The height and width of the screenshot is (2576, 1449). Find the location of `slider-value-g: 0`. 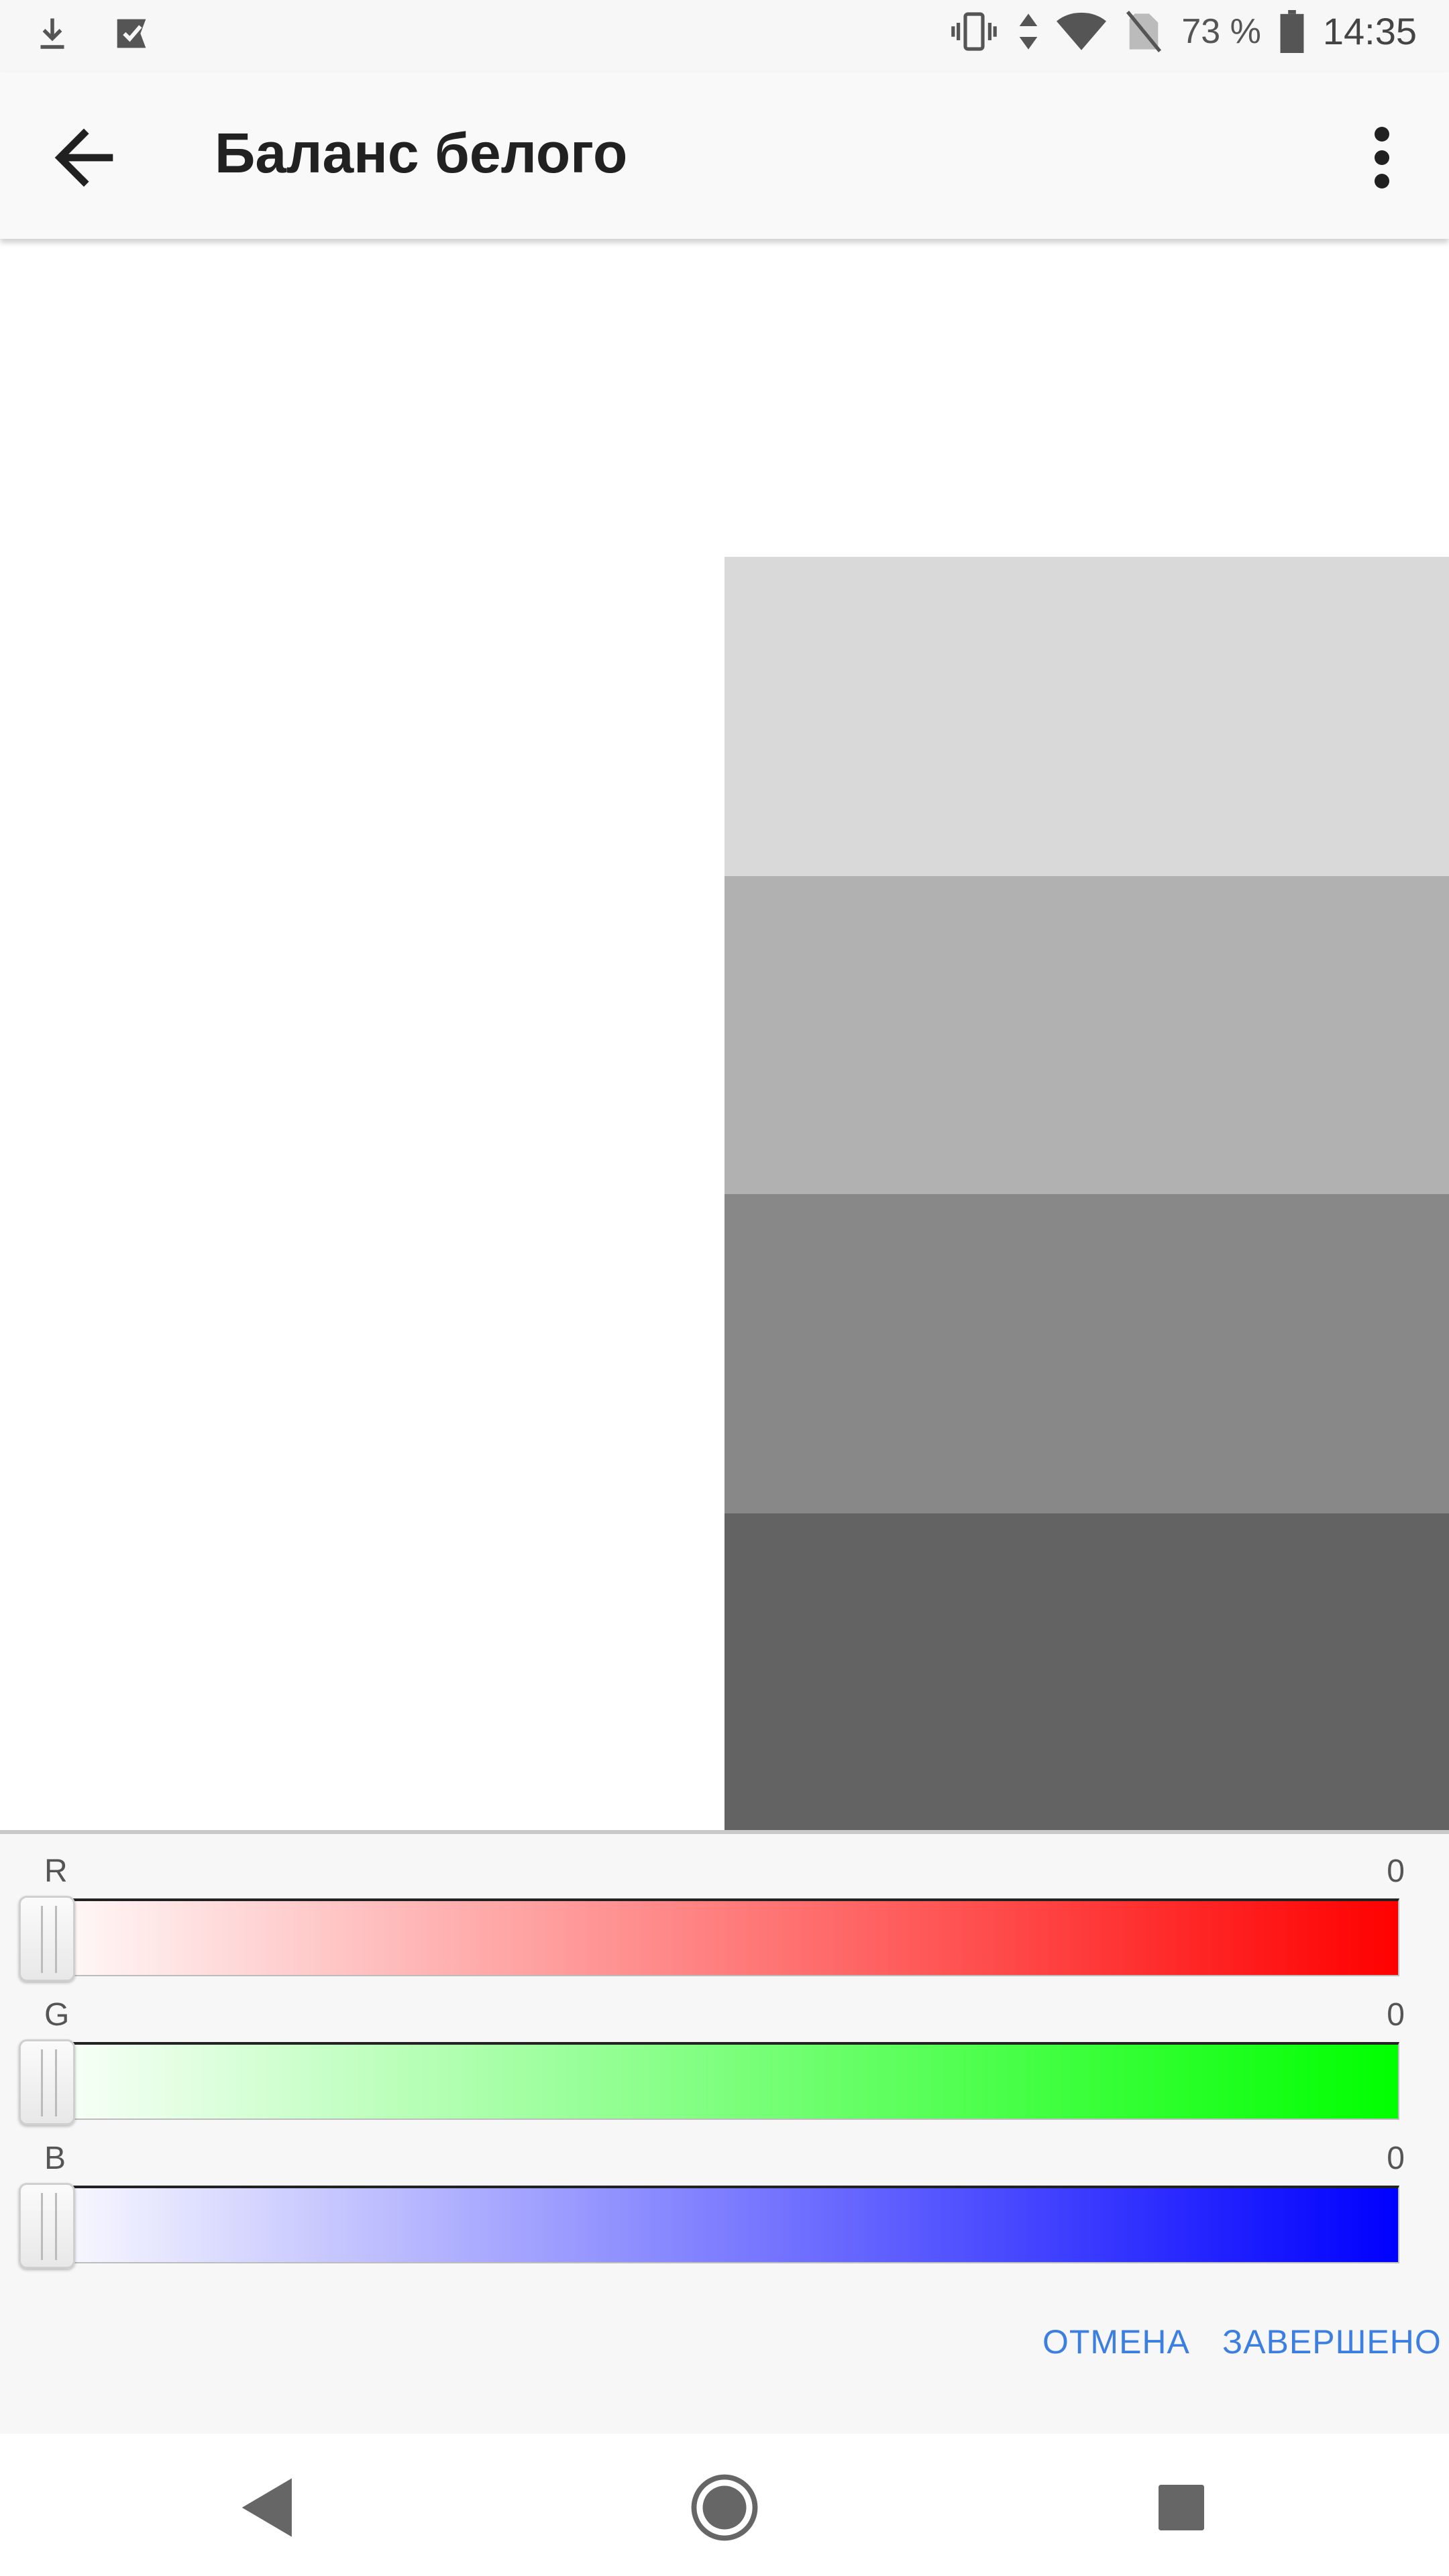

slider-value-g: 0 is located at coordinates (1396, 2015).